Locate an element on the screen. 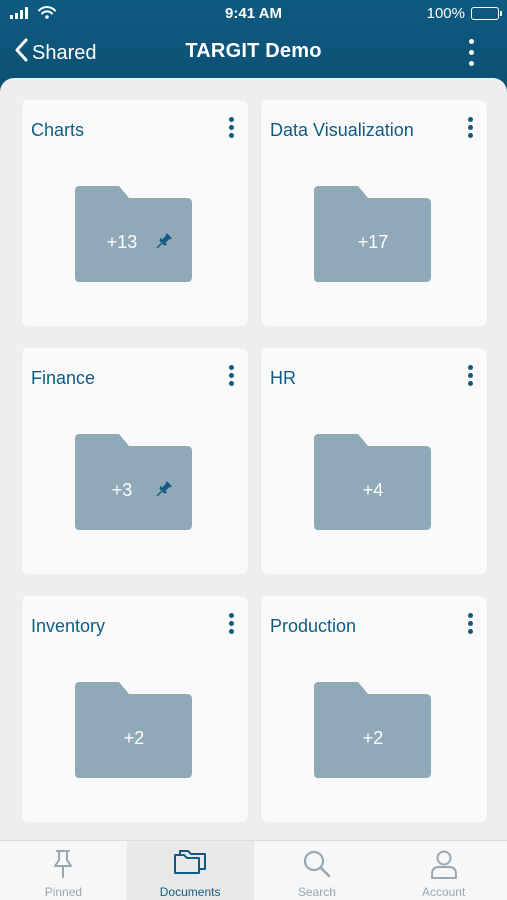 Image resolution: width=507 pixels, height=900 pixels. folder-title: Inventory is located at coordinates (68, 626).